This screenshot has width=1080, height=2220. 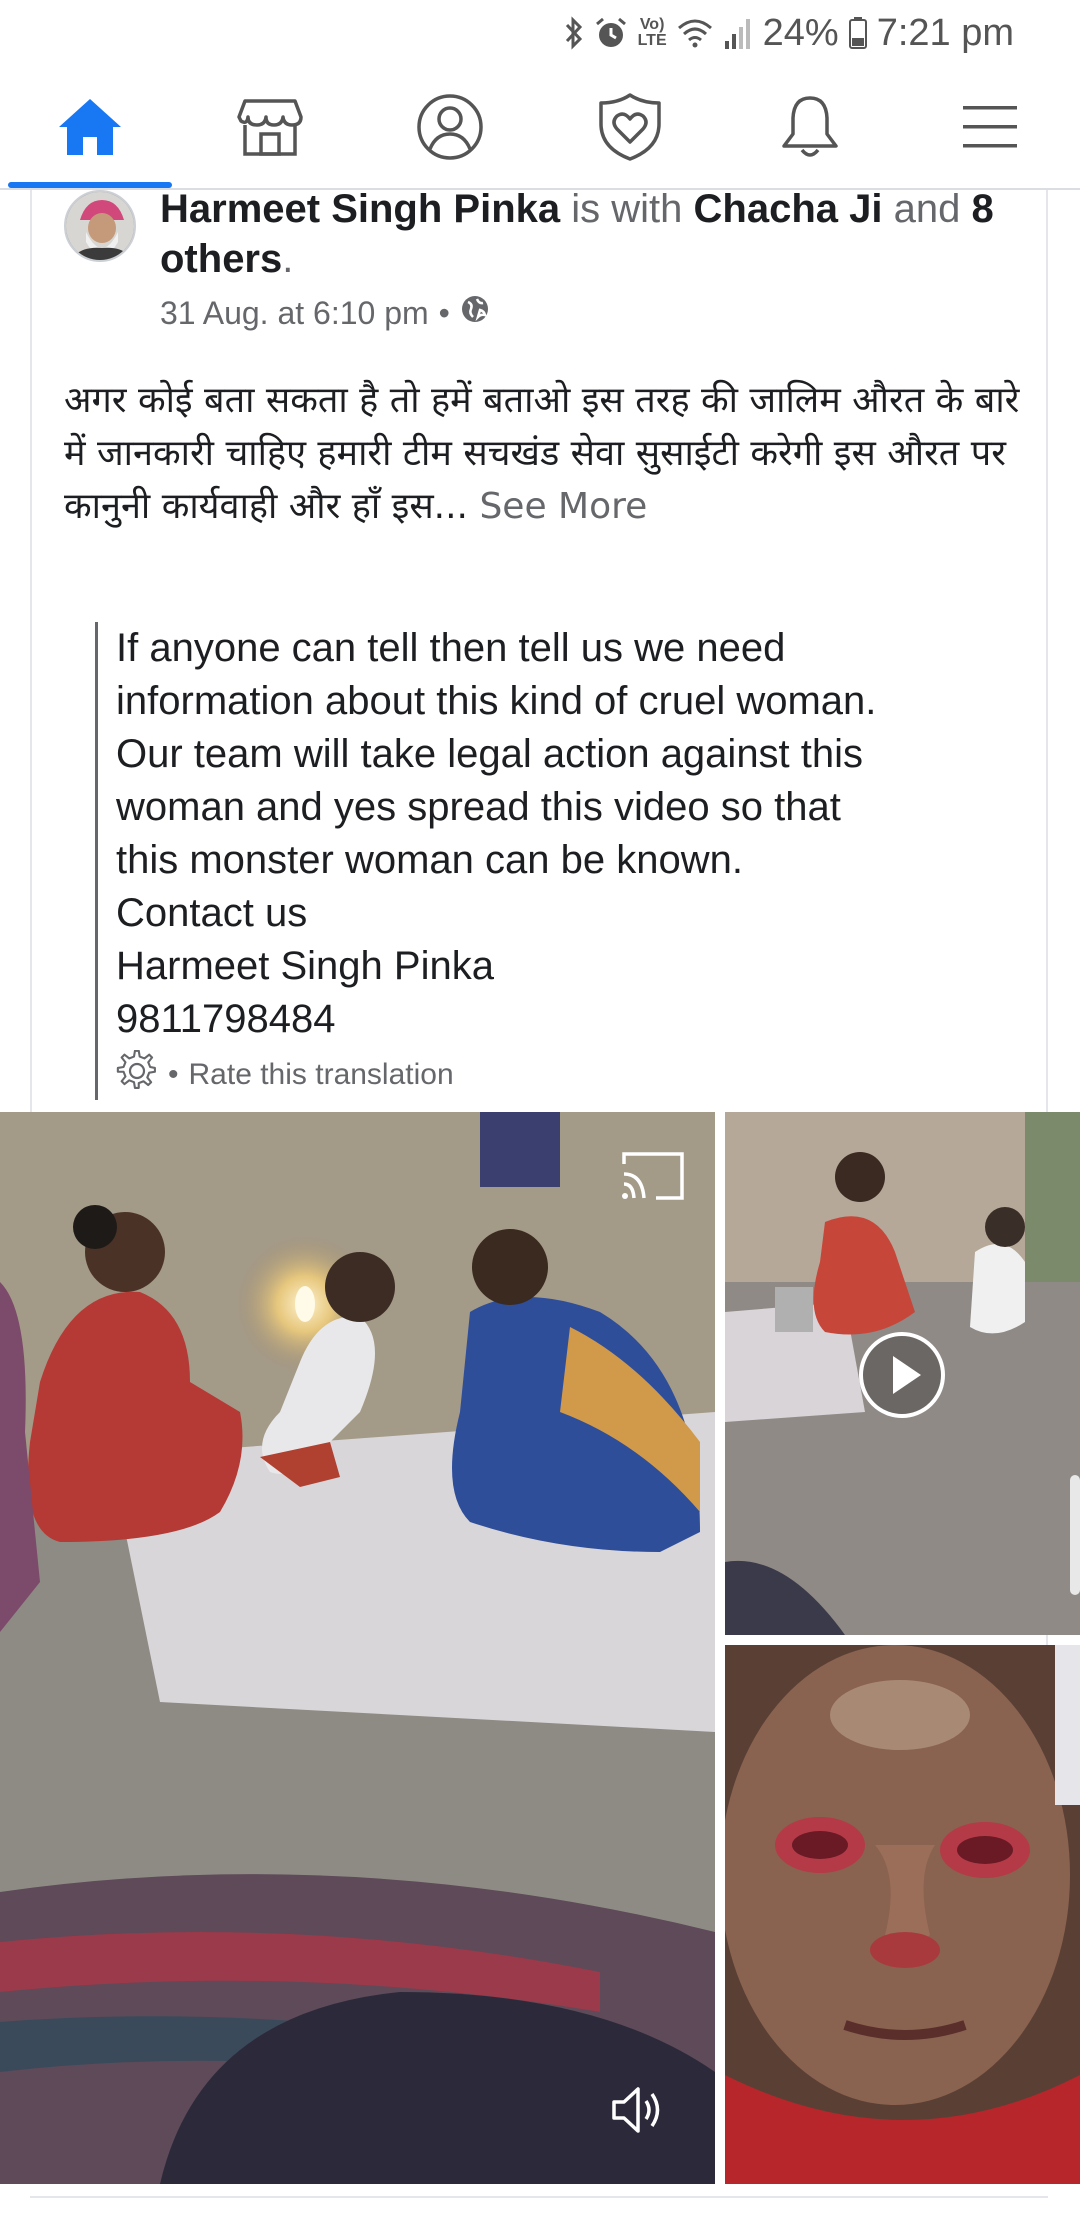 What do you see at coordinates (945, 32) in the screenshot?
I see `clock-time: 7:21 pm` at bounding box center [945, 32].